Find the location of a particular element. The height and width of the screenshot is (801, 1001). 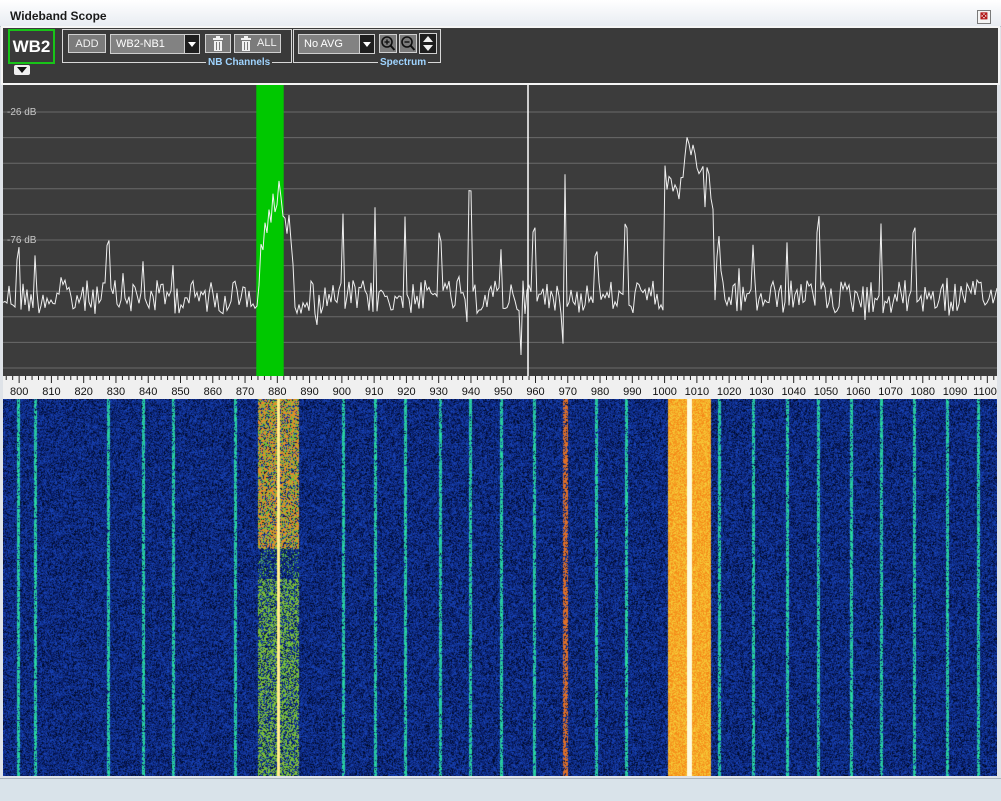

averaging-select: No AVG is located at coordinates (336, 44).